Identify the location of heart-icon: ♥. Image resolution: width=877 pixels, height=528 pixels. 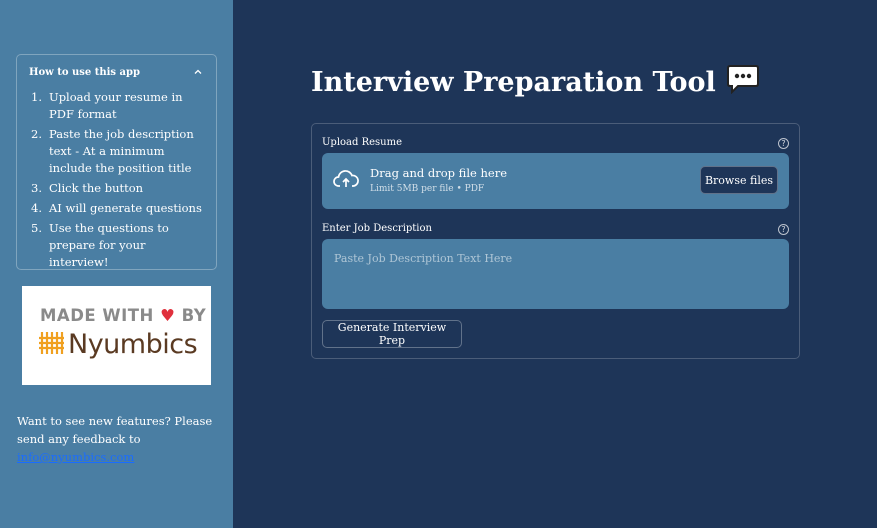
(168, 315).